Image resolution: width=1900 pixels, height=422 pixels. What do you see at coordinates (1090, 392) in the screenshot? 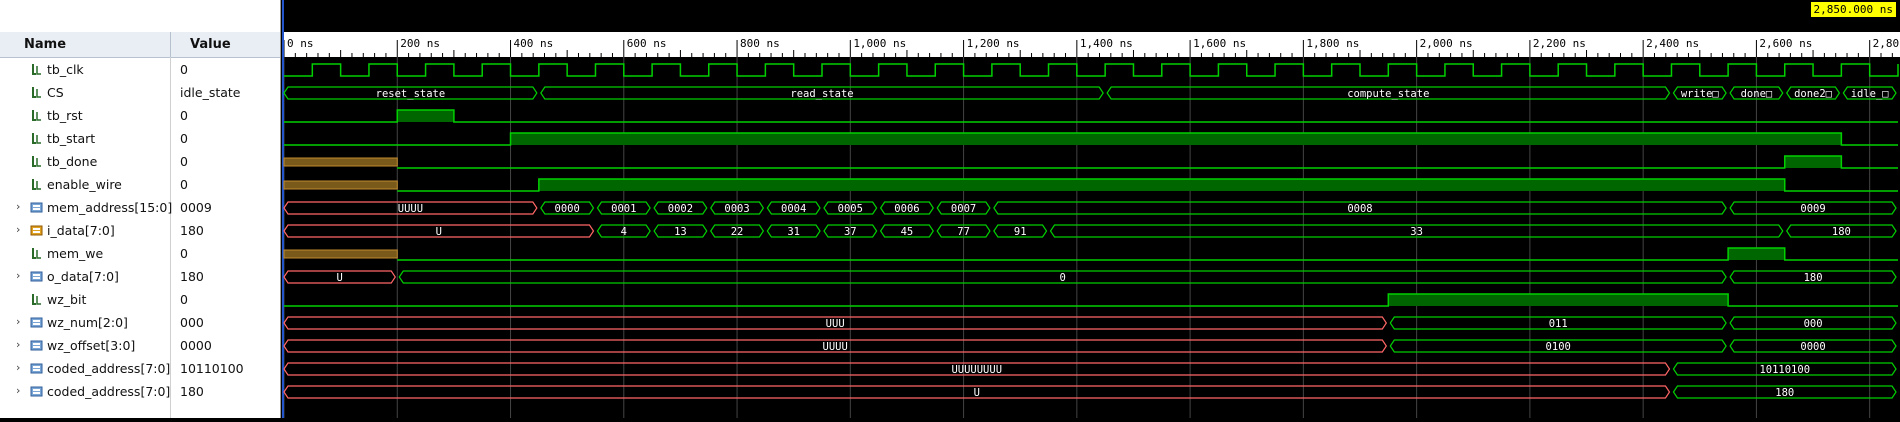
I see `waveform-coded-address-7-0: U 180` at bounding box center [1090, 392].